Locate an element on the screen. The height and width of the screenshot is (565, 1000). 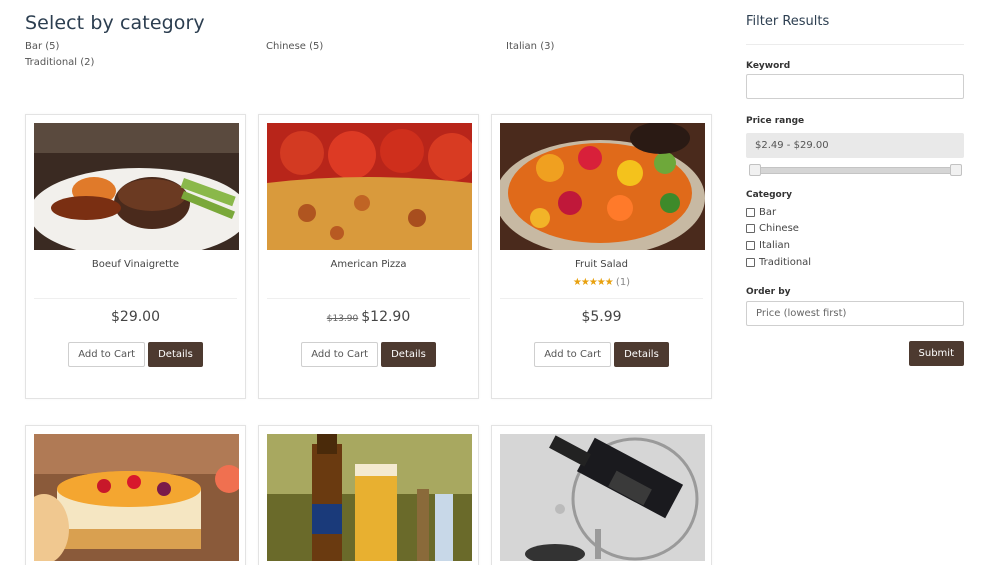
option-label: Italian is located at coordinates (775, 245).